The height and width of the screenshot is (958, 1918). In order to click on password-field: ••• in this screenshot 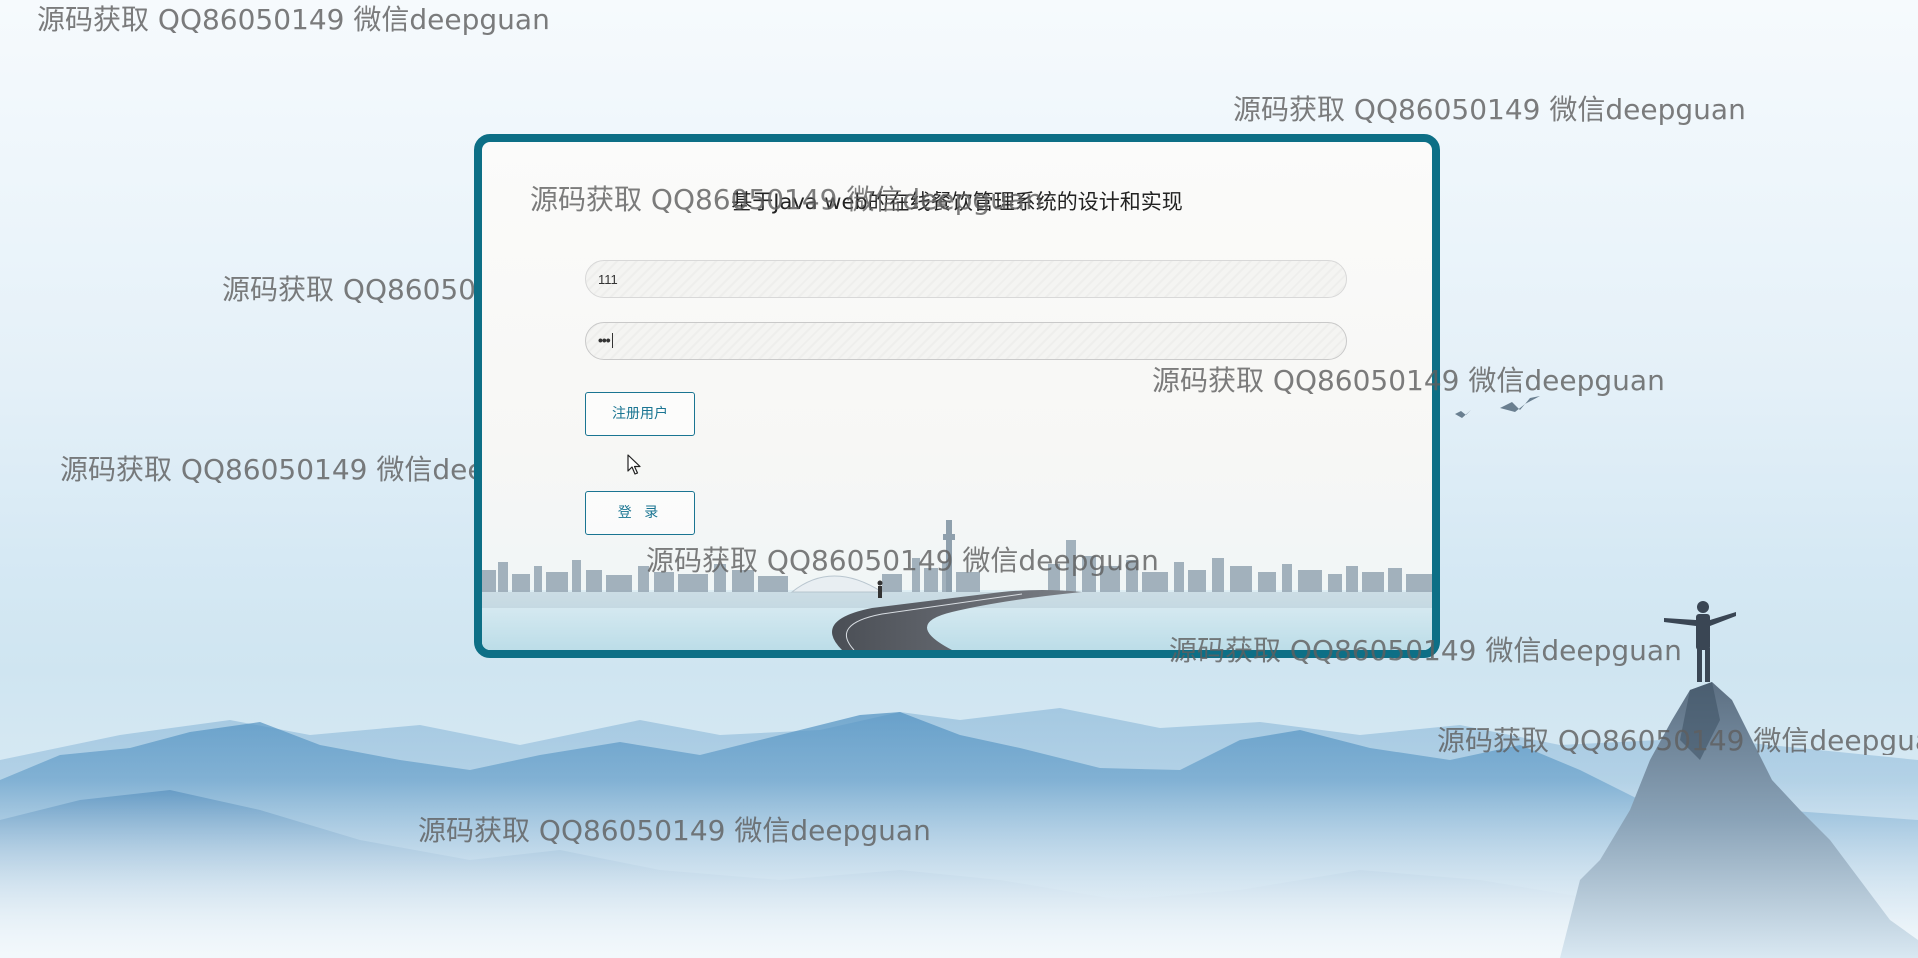, I will do `click(966, 341)`.